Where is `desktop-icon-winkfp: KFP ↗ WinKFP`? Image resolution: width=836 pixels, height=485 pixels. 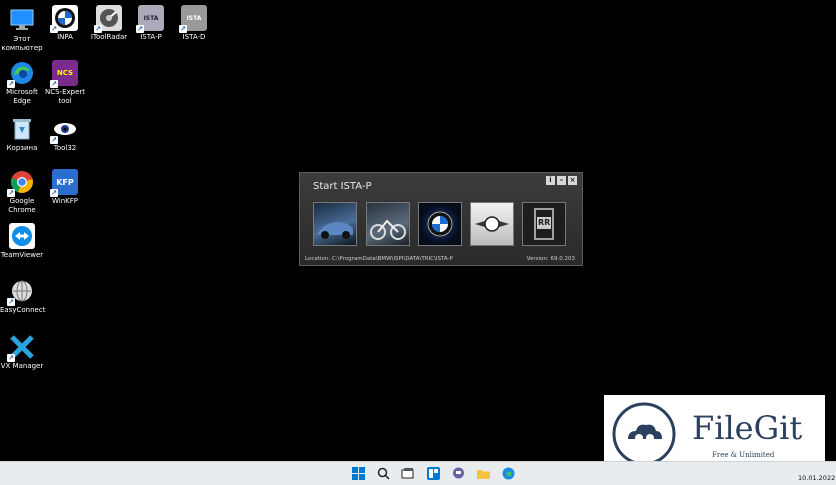
desktop-icon-winkfp: KFP ↗ WinKFP is located at coordinates (65, 187).